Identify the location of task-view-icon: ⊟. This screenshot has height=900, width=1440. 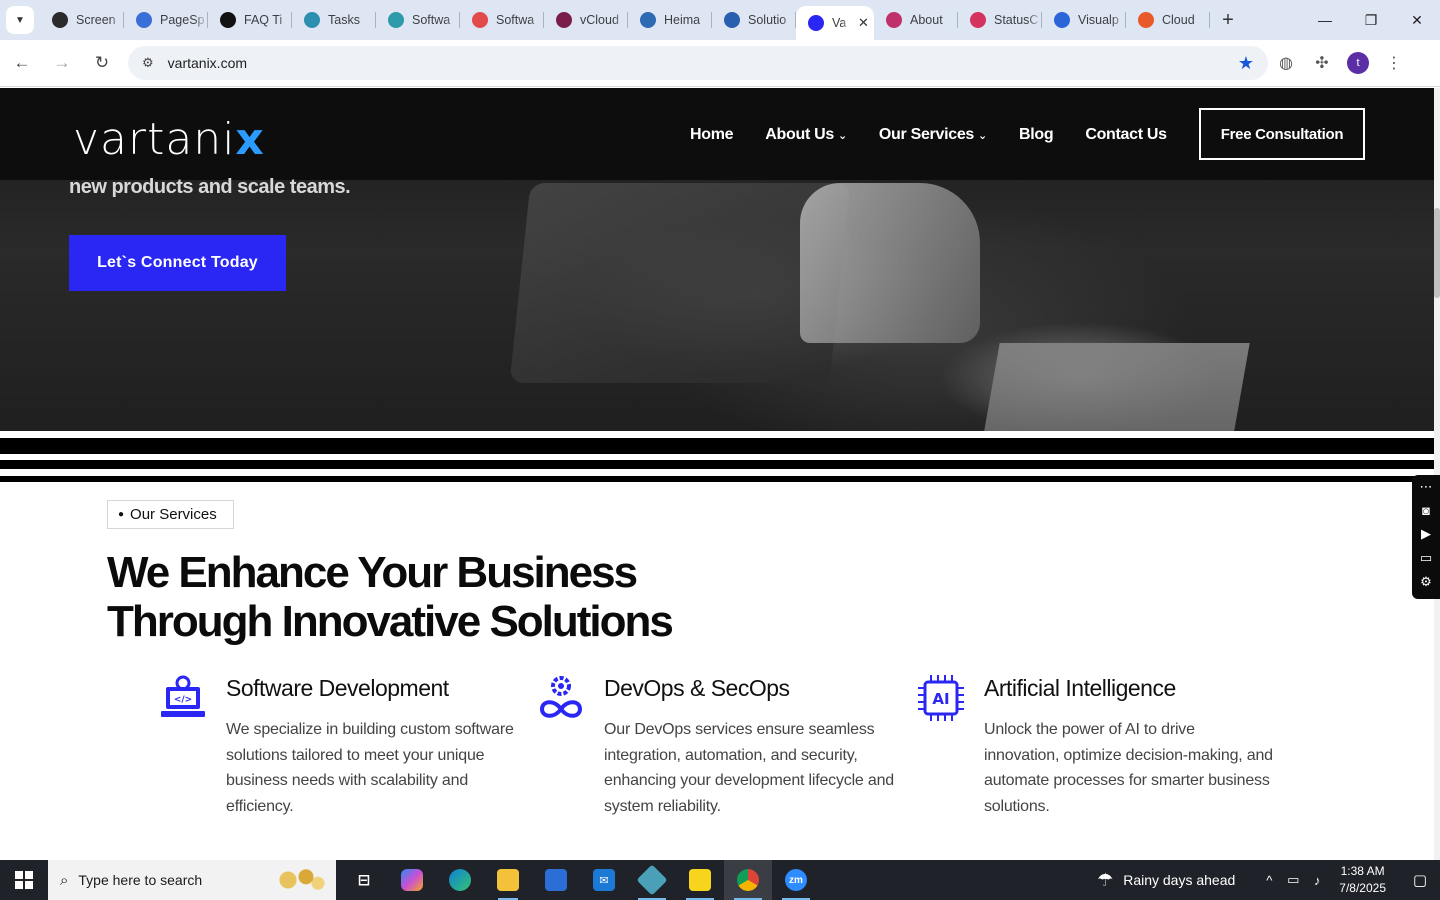
(364, 880).